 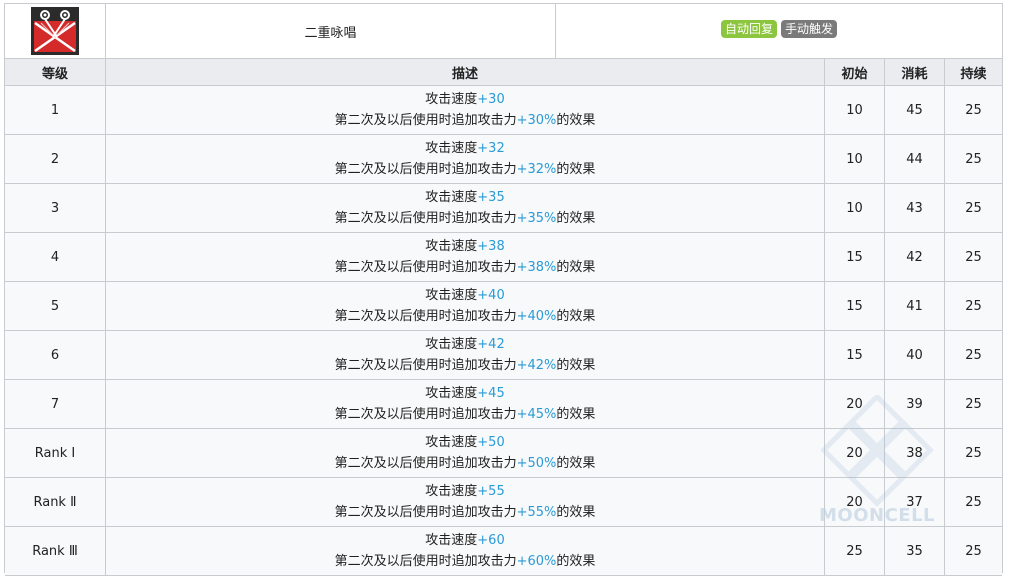 I want to click on description-line-atk: 第二次及以后使用时追加攻击力+45%的效果, so click(x=465, y=414).